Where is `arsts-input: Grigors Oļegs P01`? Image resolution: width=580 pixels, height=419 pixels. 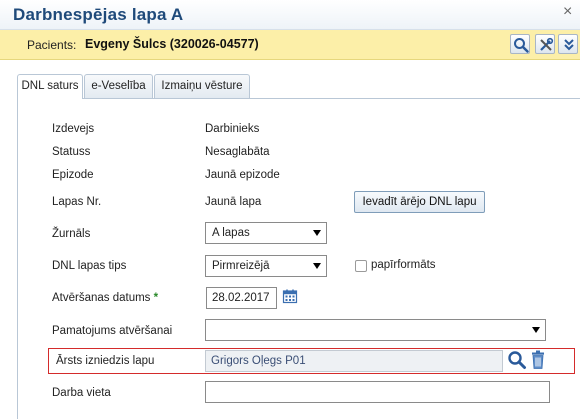 arsts-input: Grigors Oļegs P01 is located at coordinates (354, 361).